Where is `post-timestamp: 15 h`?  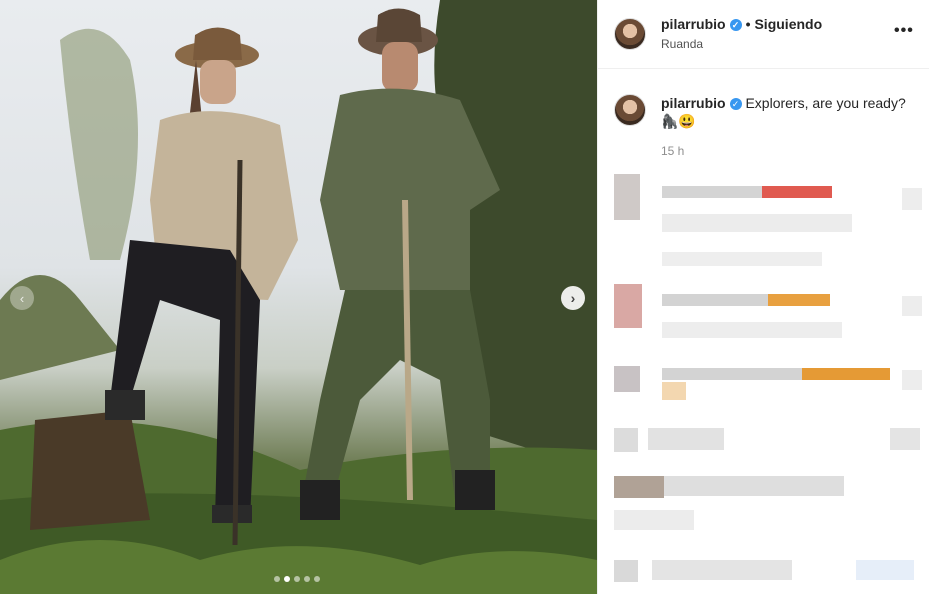
post-timestamp: 15 h is located at coordinates (672, 151).